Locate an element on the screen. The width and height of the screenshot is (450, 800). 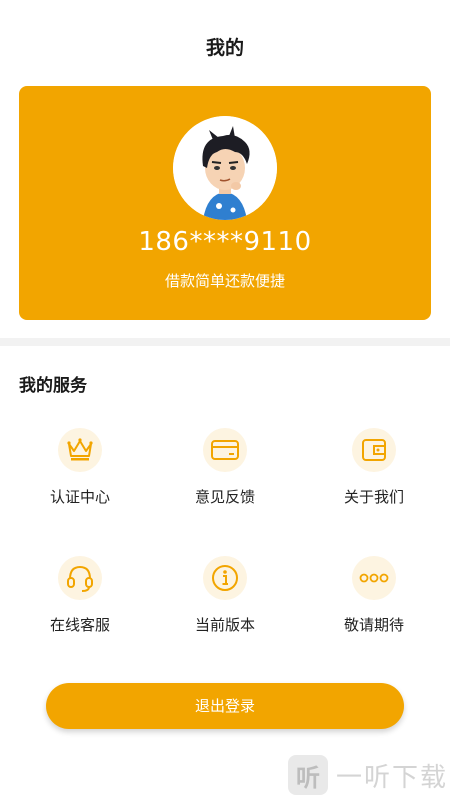
service-label: 关于我们 is located at coordinates (373, 497).